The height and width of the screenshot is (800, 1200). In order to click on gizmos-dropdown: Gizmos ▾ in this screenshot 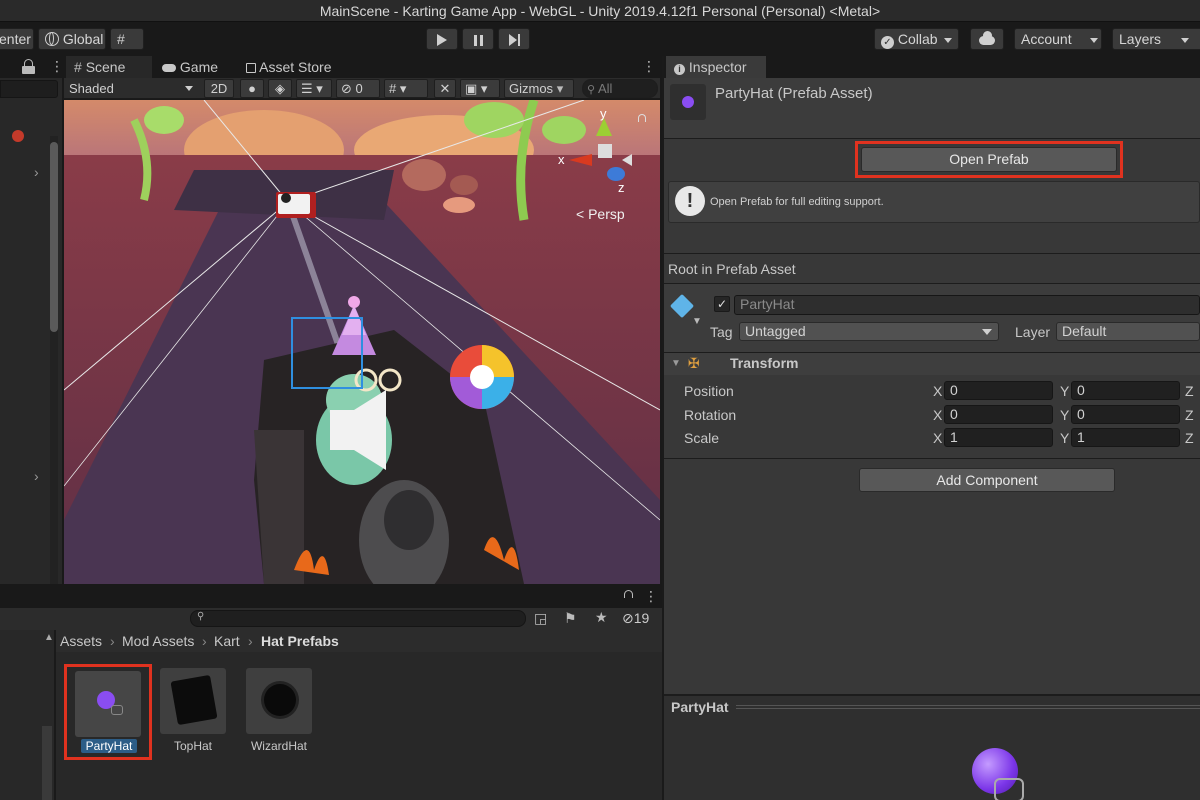, I will do `click(539, 88)`.